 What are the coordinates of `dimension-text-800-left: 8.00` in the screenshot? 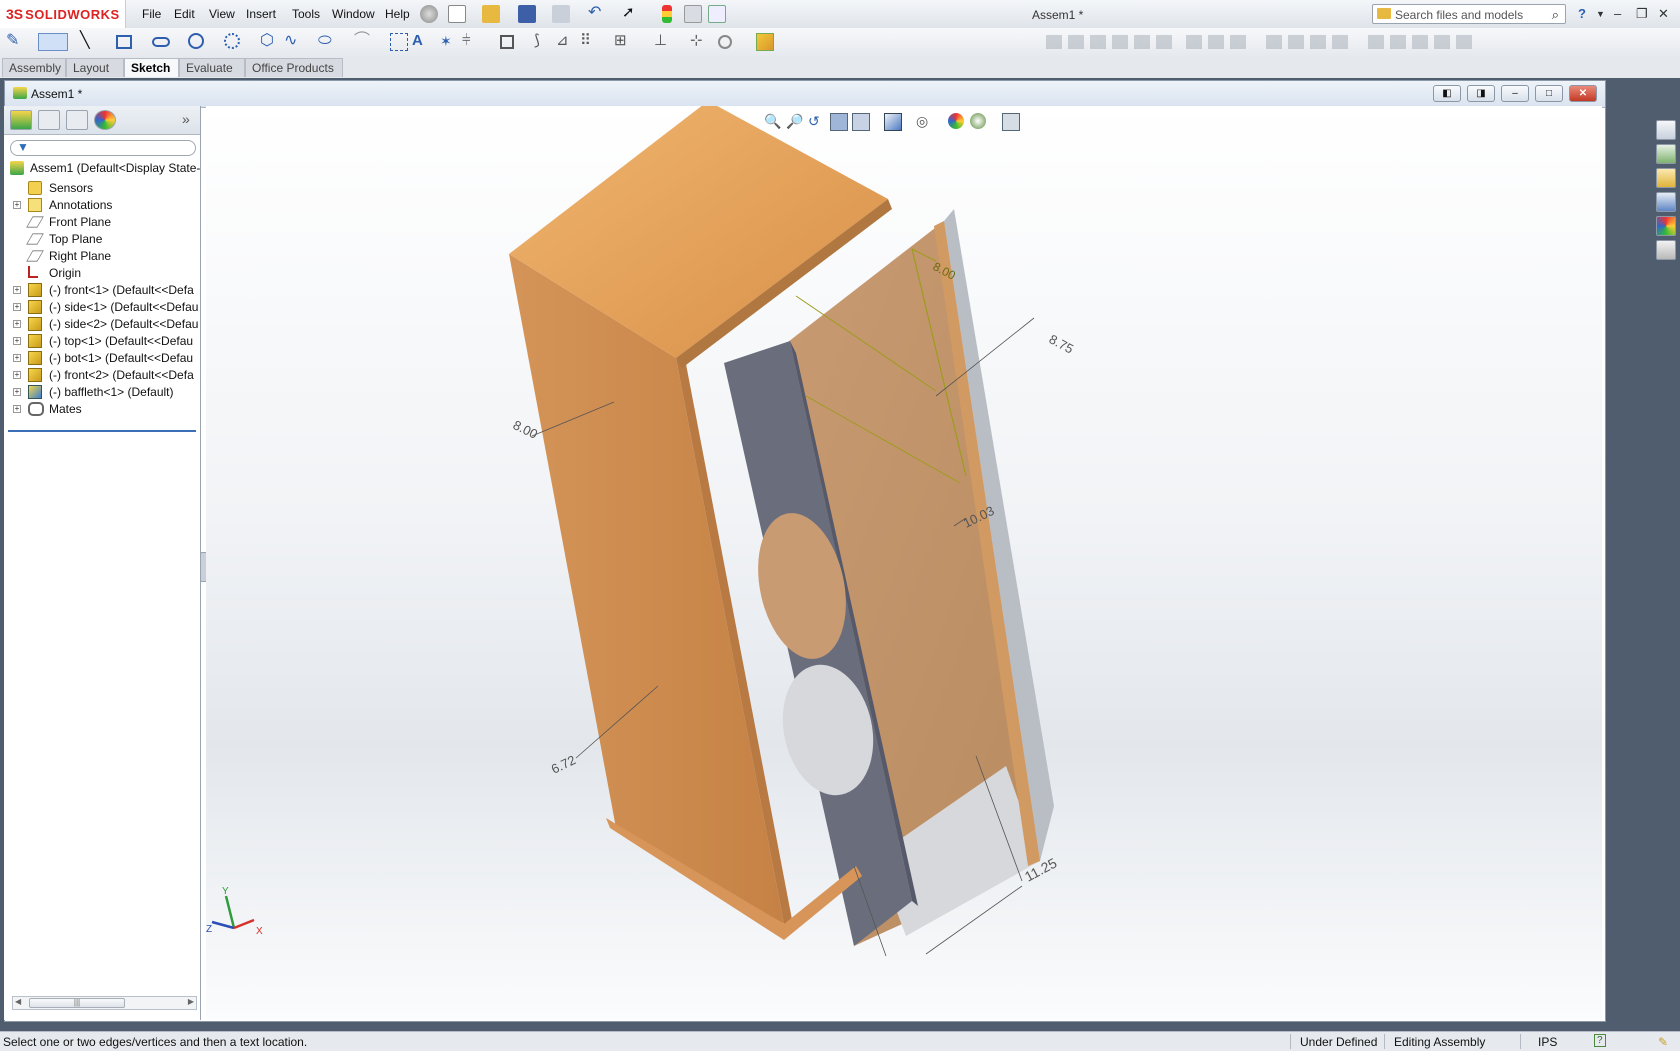 It's located at (525, 429).